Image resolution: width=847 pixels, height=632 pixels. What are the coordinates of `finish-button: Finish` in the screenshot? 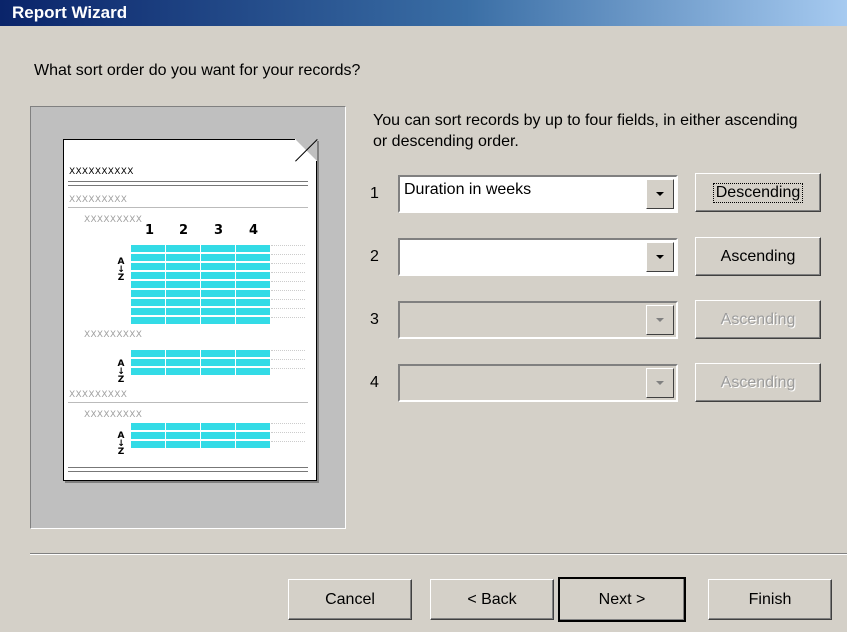 It's located at (770, 599).